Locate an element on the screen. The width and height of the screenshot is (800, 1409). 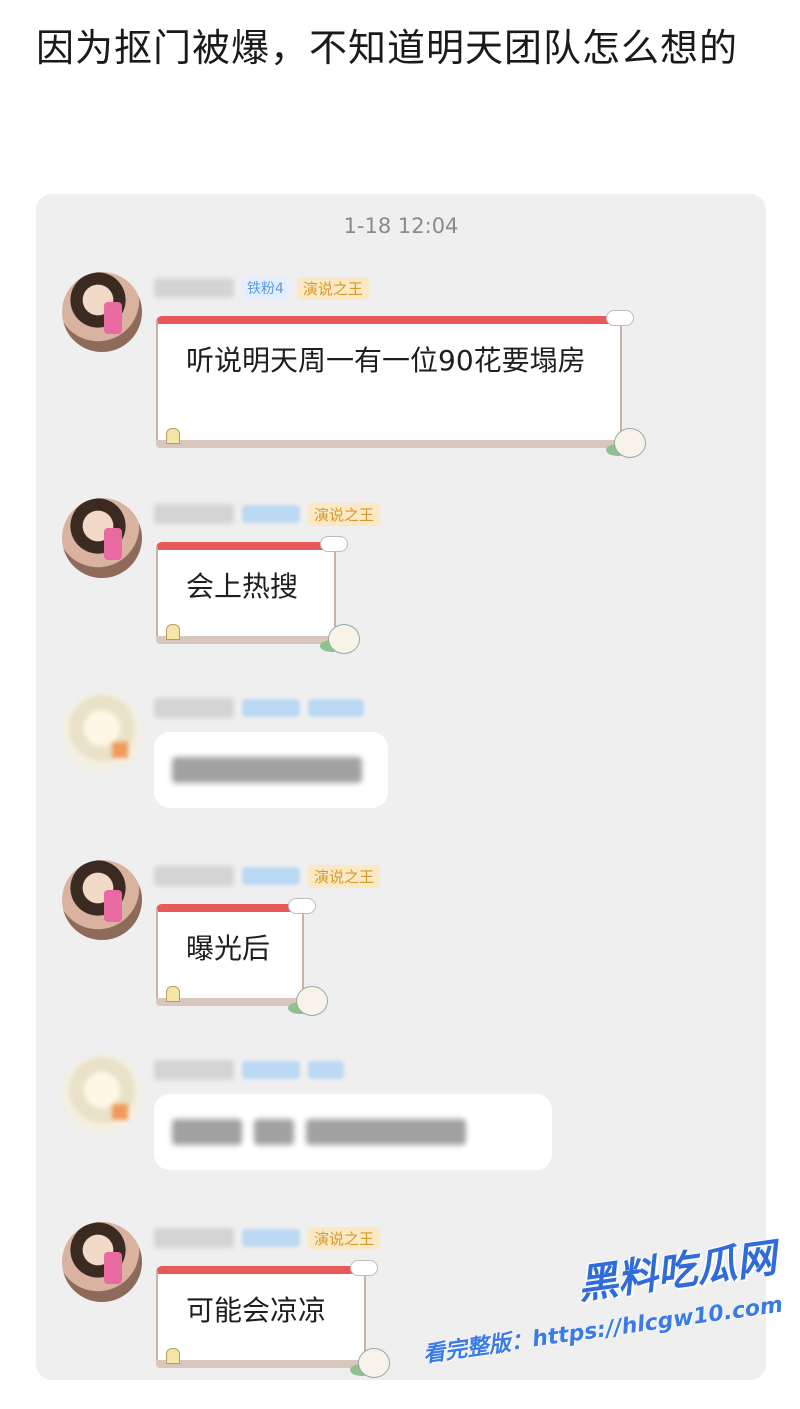
message-bubble: 曝光后 is located at coordinates (242, 957).